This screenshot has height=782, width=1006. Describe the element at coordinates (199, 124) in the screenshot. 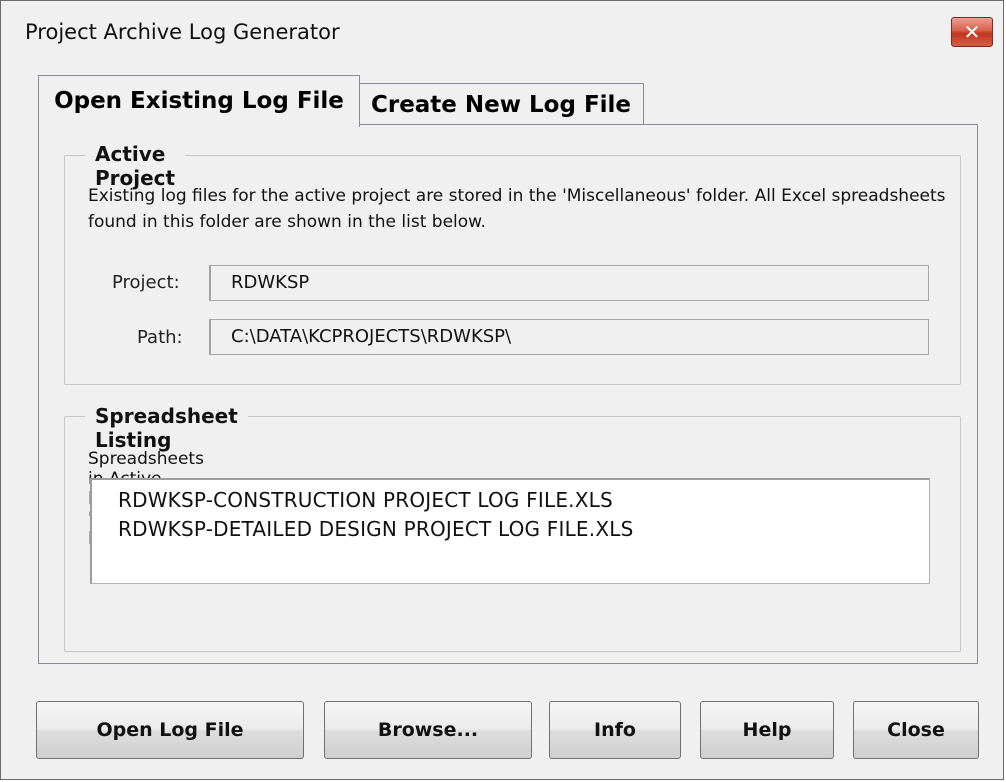

I see `tab-join` at that location.